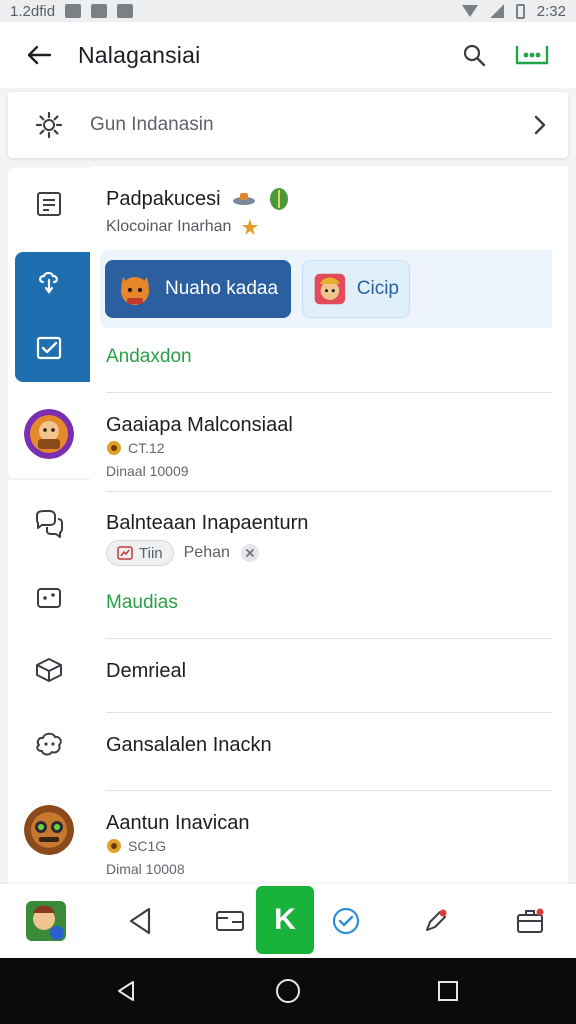 This screenshot has height=1024, width=576. I want to click on block2-title: Balnteaan Inapaenturn, so click(329, 523).